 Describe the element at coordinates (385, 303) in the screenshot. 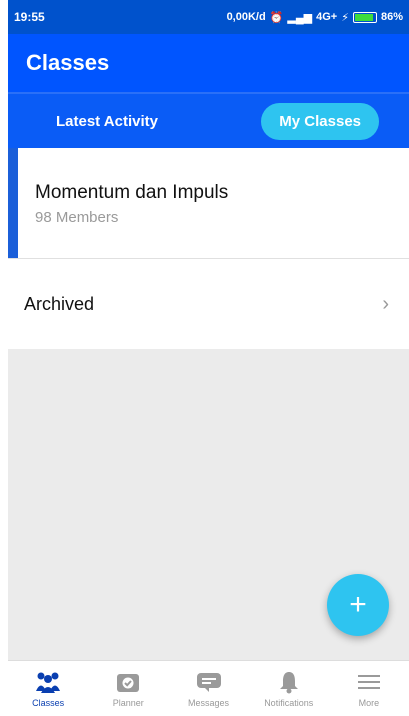

I see `chevron-right-icon: ›` at that location.